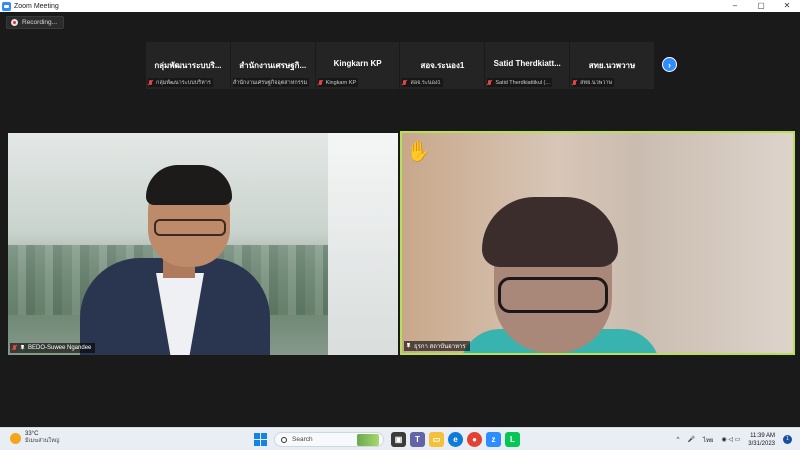 The width and height of the screenshot is (800, 450). Describe the element at coordinates (284, 439) in the screenshot. I see `search-icon` at that location.